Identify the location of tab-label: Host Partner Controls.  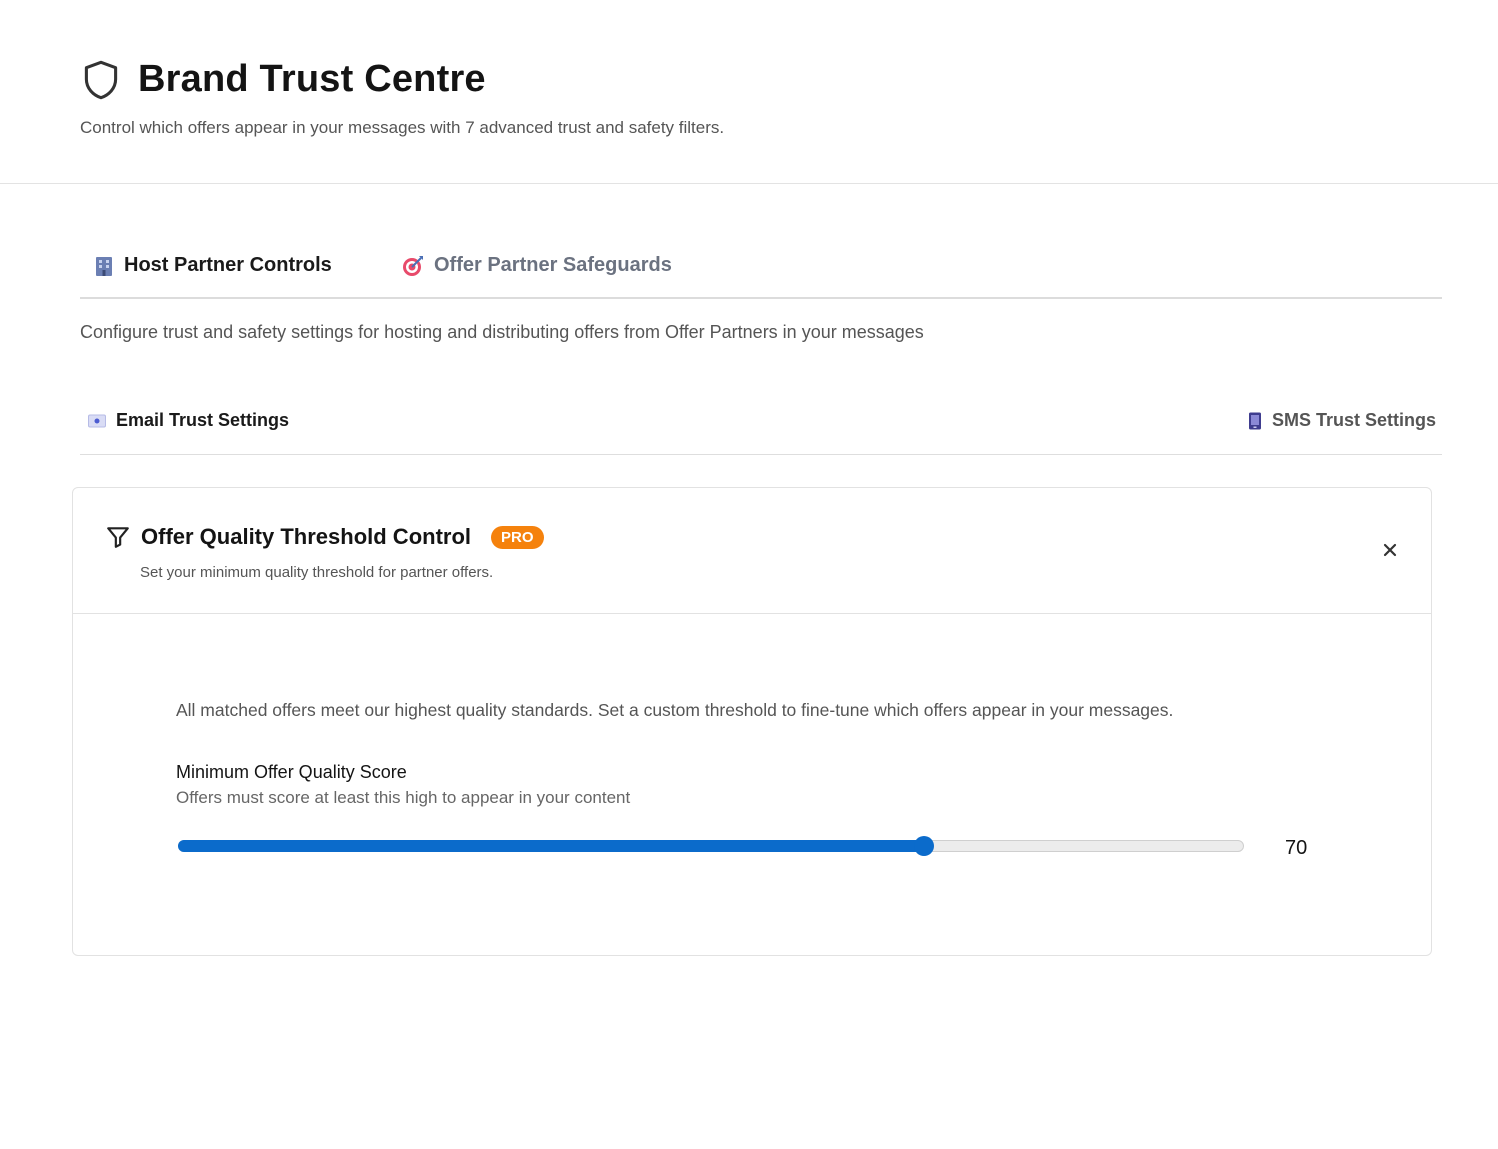
(228, 265).